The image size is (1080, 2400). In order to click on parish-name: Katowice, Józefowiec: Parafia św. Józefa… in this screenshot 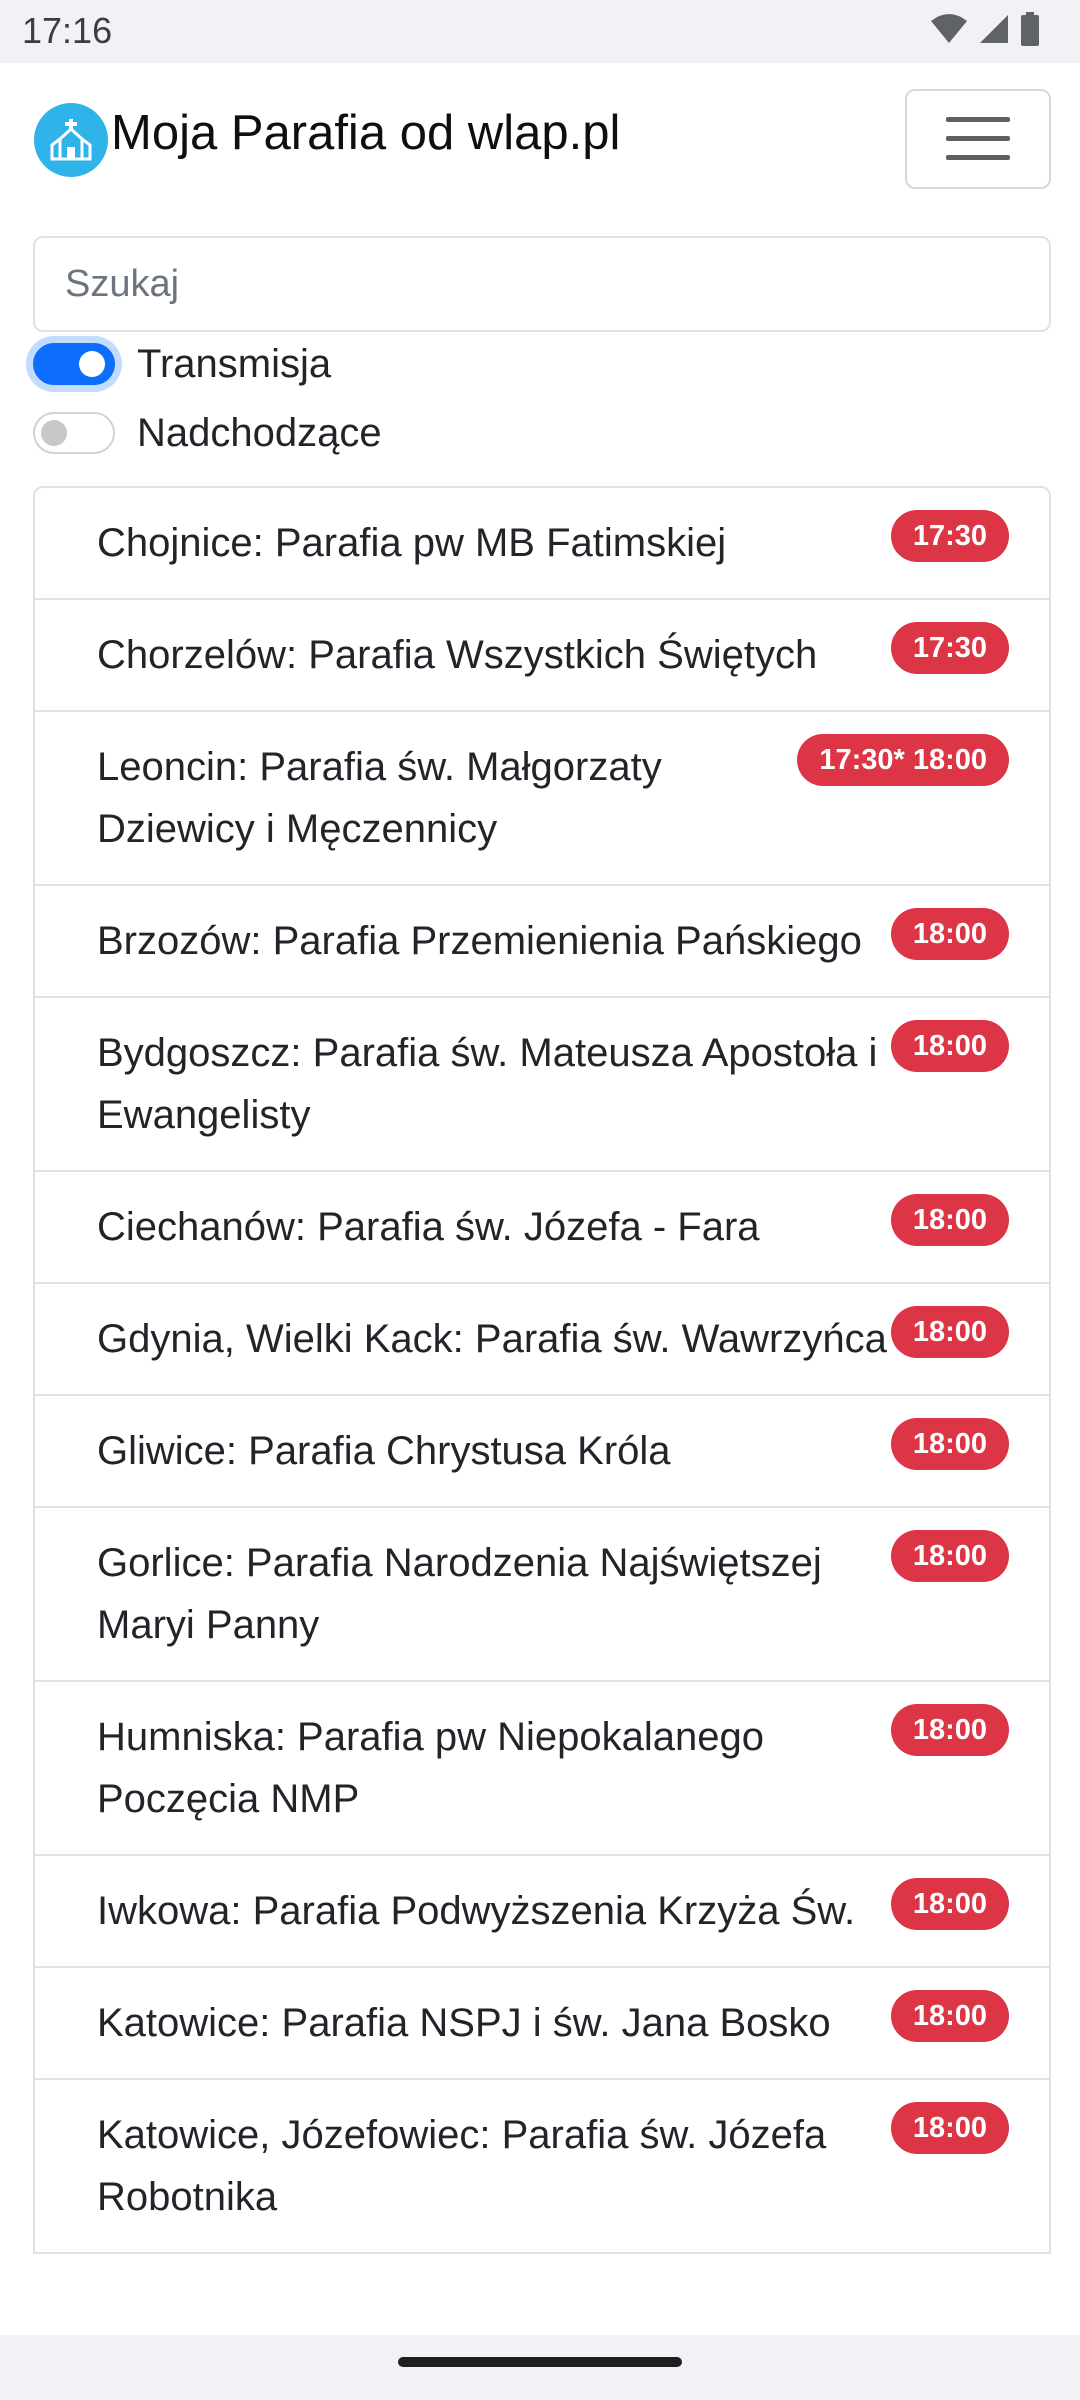, I will do `click(462, 2166)`.